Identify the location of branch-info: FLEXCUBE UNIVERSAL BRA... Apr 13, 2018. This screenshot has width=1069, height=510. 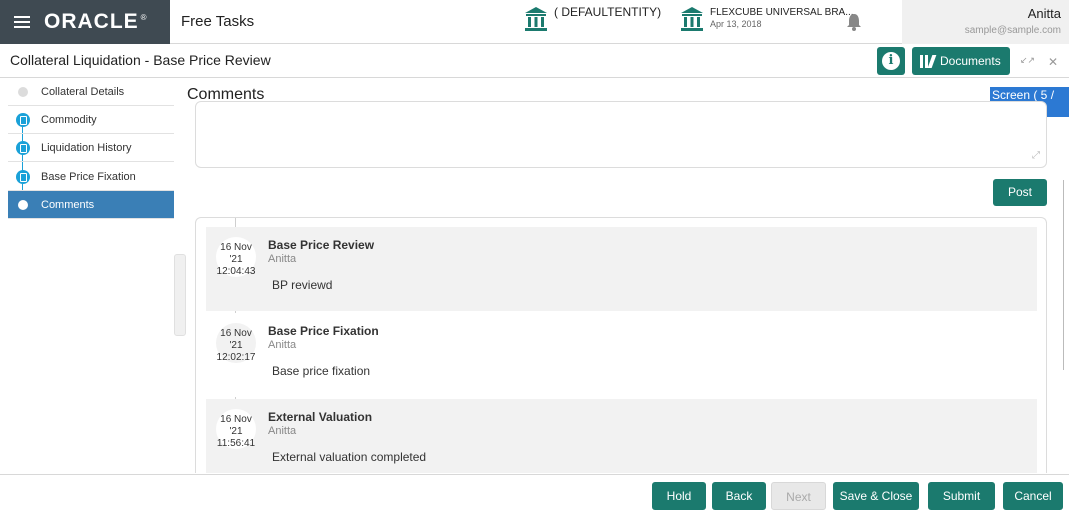
(782, 17).